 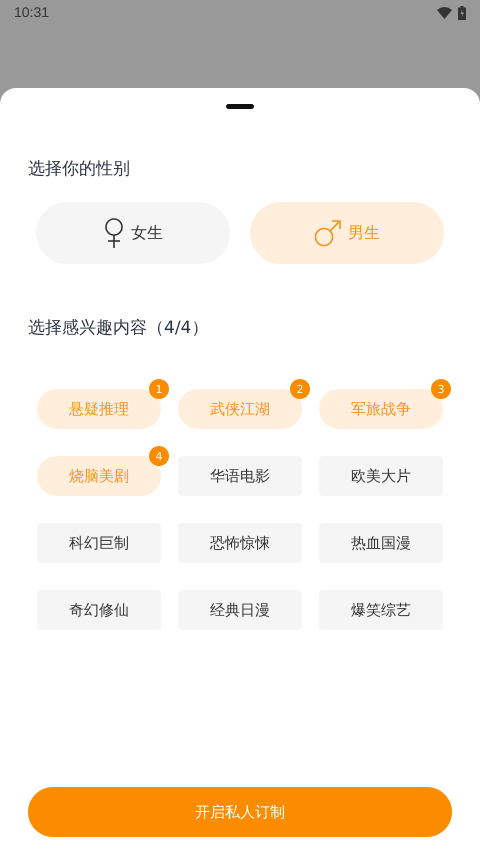 What do you see at coordinates (328, 233) in the screenshot?
I see `male-symbol-icon` at bounding box center [328, 233].